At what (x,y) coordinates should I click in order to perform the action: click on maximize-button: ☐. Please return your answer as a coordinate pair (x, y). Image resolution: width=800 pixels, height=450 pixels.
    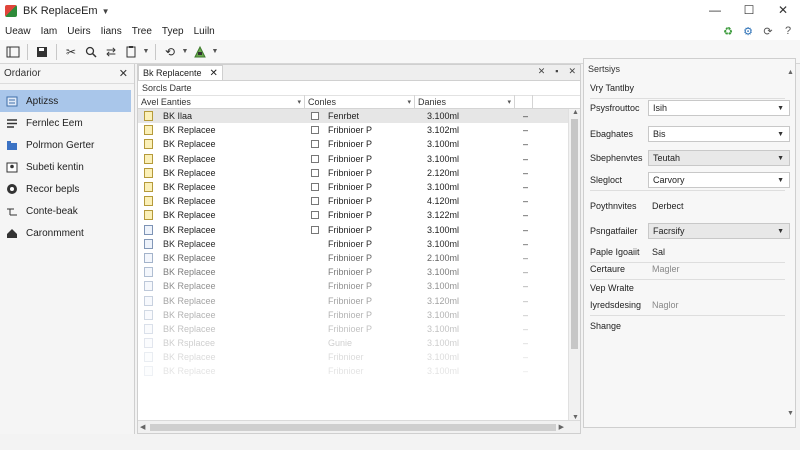
    Looking at the image, I should click on (749, 10).